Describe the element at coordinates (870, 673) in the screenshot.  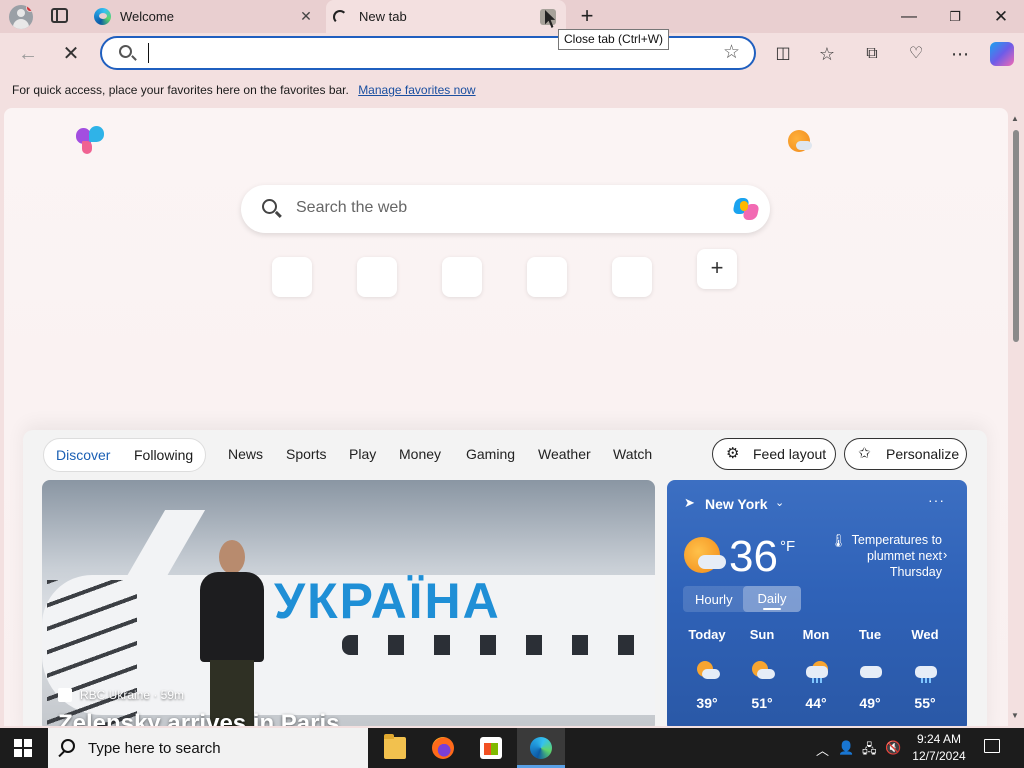
I see `forecast-day: Tue 49°` at that location.